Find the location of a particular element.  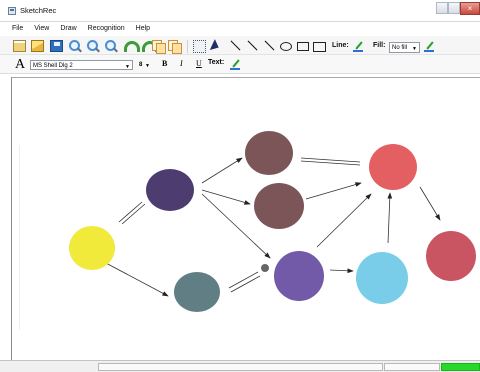

arrow-red-crimson is located at coordinates (430, 203).